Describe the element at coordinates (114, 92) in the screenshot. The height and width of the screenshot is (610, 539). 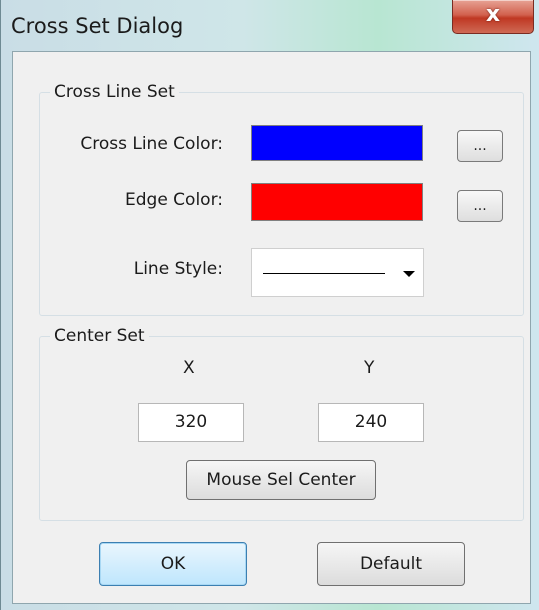
I see `cross-line-set-title: Cross Line Set` at that location.